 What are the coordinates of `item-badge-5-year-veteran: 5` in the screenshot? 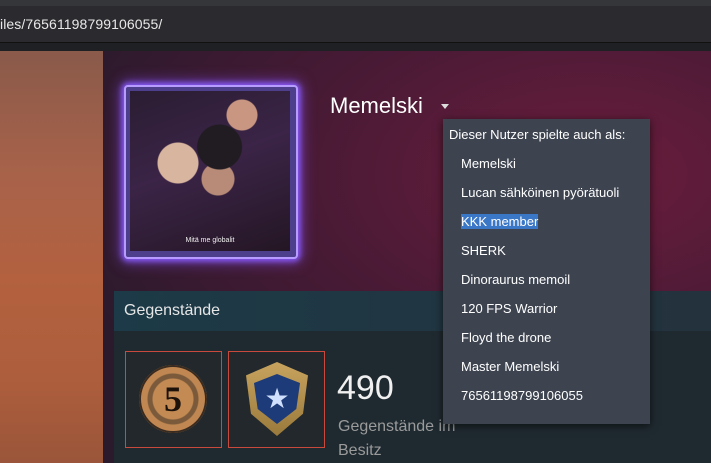 It's located at (173, 399).